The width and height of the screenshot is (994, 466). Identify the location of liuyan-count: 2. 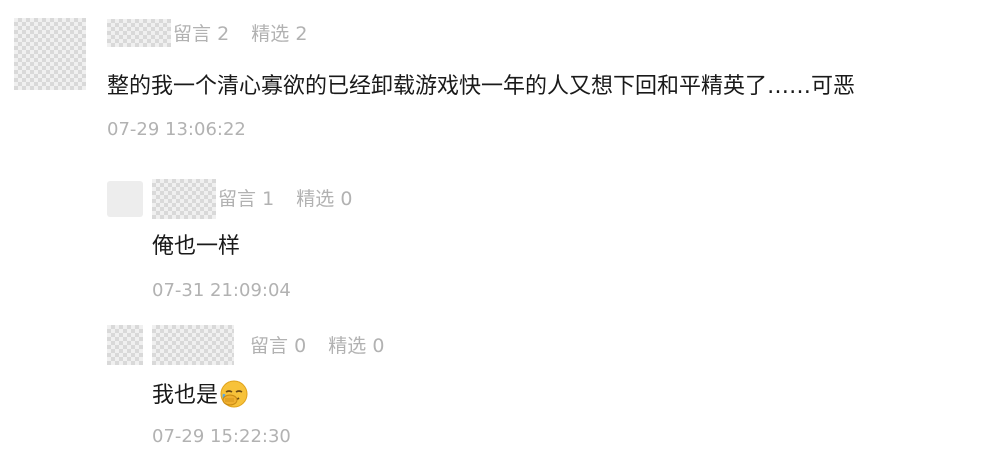
(223, 34).